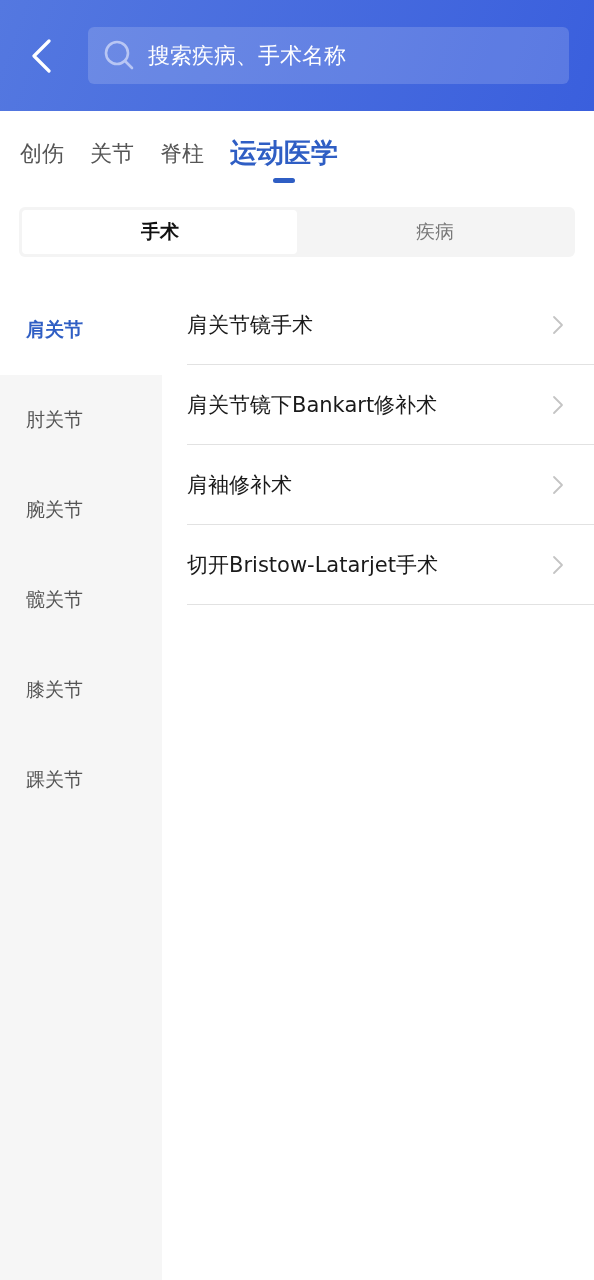 Image resolution: width=594 pixels, height=1280 pixels. I want to click on category-tab: 脊柱, so click(182, 156).